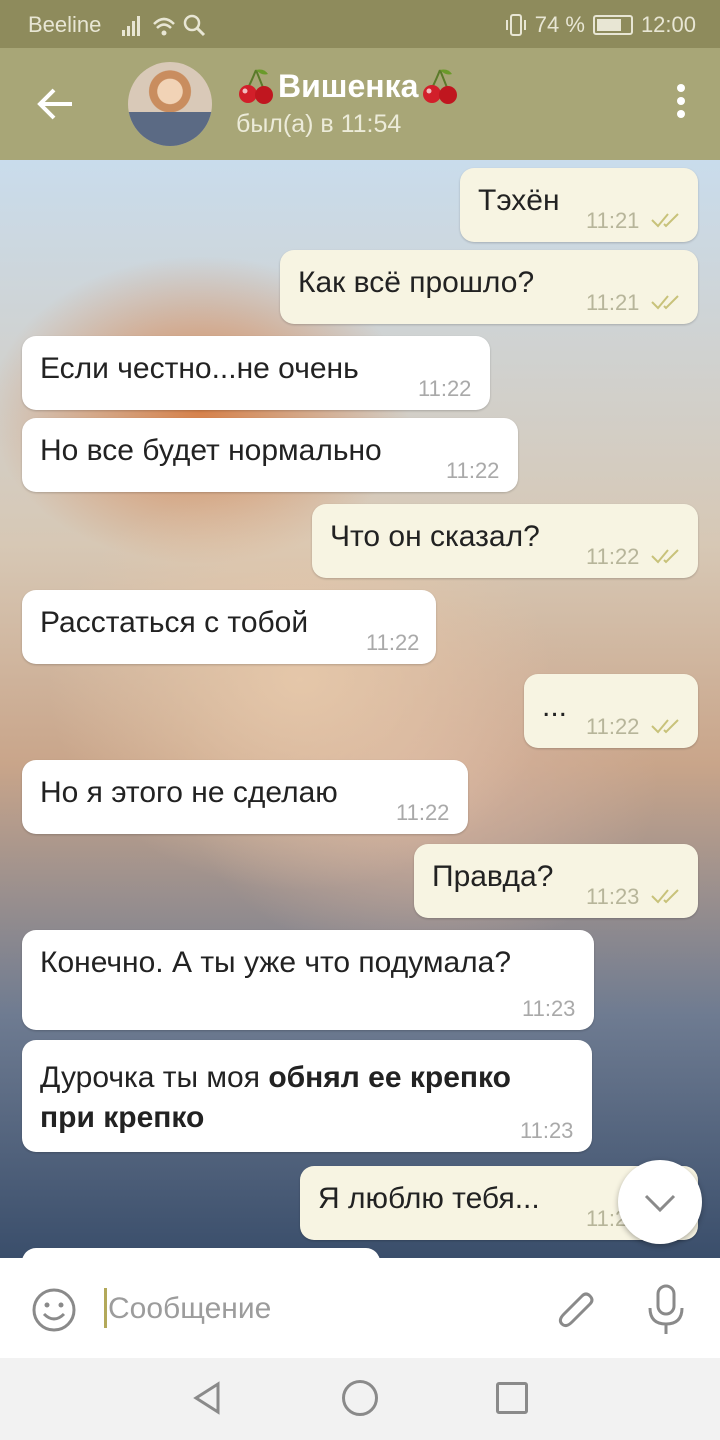 This screenshot has width=720, height=1440. I want to click on message-incoming: Расстаться с тобой 11:22, so click(229, 627).